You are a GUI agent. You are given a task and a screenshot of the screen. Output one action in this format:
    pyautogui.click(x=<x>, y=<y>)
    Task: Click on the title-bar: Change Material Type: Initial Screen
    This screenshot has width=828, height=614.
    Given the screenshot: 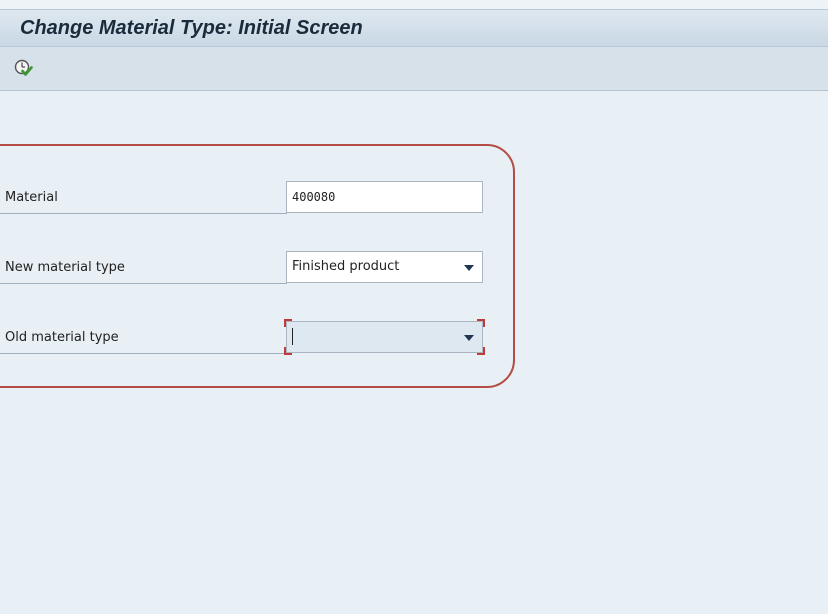 What is the action you would take?
    pyautogui.click(x=414, y=28)
    